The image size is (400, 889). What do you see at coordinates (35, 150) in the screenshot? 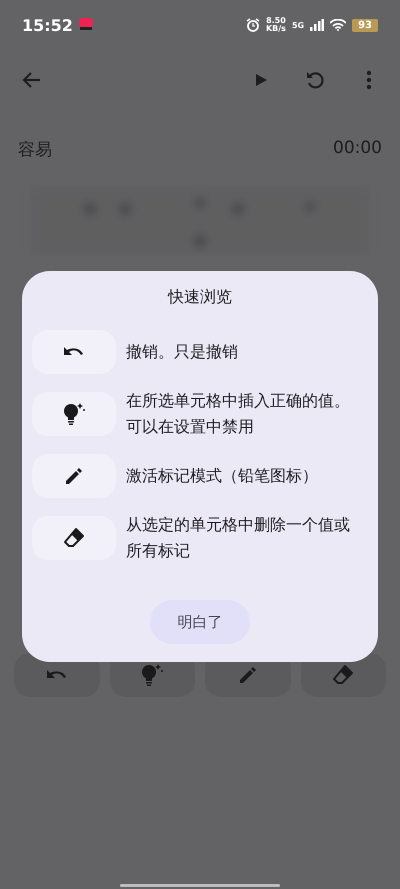
I see `difficulty-label: 容易` at bounding box center [35, 150].